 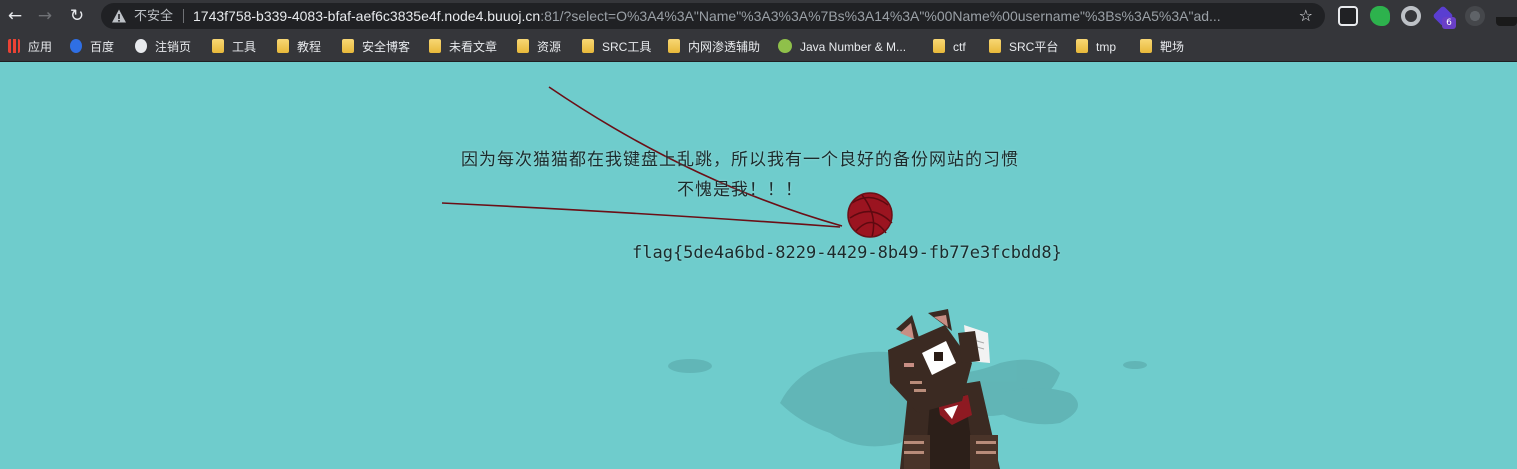 What do you see at coordinates (141, 46) in the screenshot?
I see `globe-icon` at bounding box center [141, 46].